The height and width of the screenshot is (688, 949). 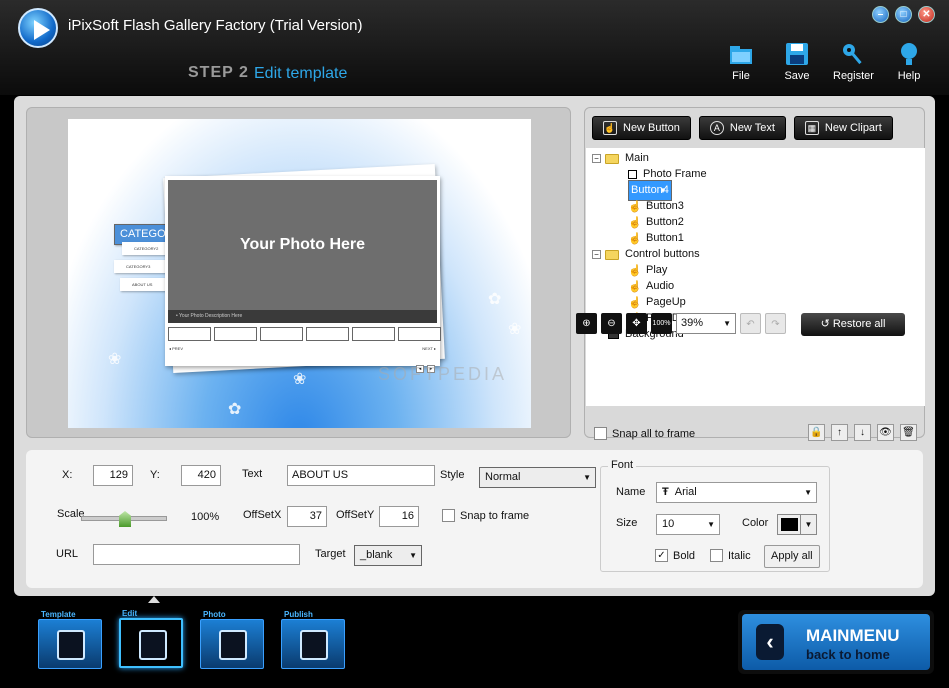 What do you see at coordinates (113, 475) in the screenshot?
I see `x-field: 129` at bounding box center [113, 475].